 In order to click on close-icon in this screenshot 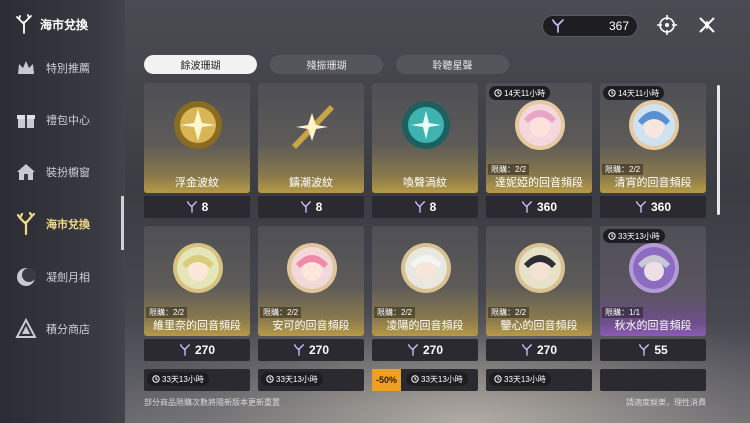, I will do `click(707, 25)`.